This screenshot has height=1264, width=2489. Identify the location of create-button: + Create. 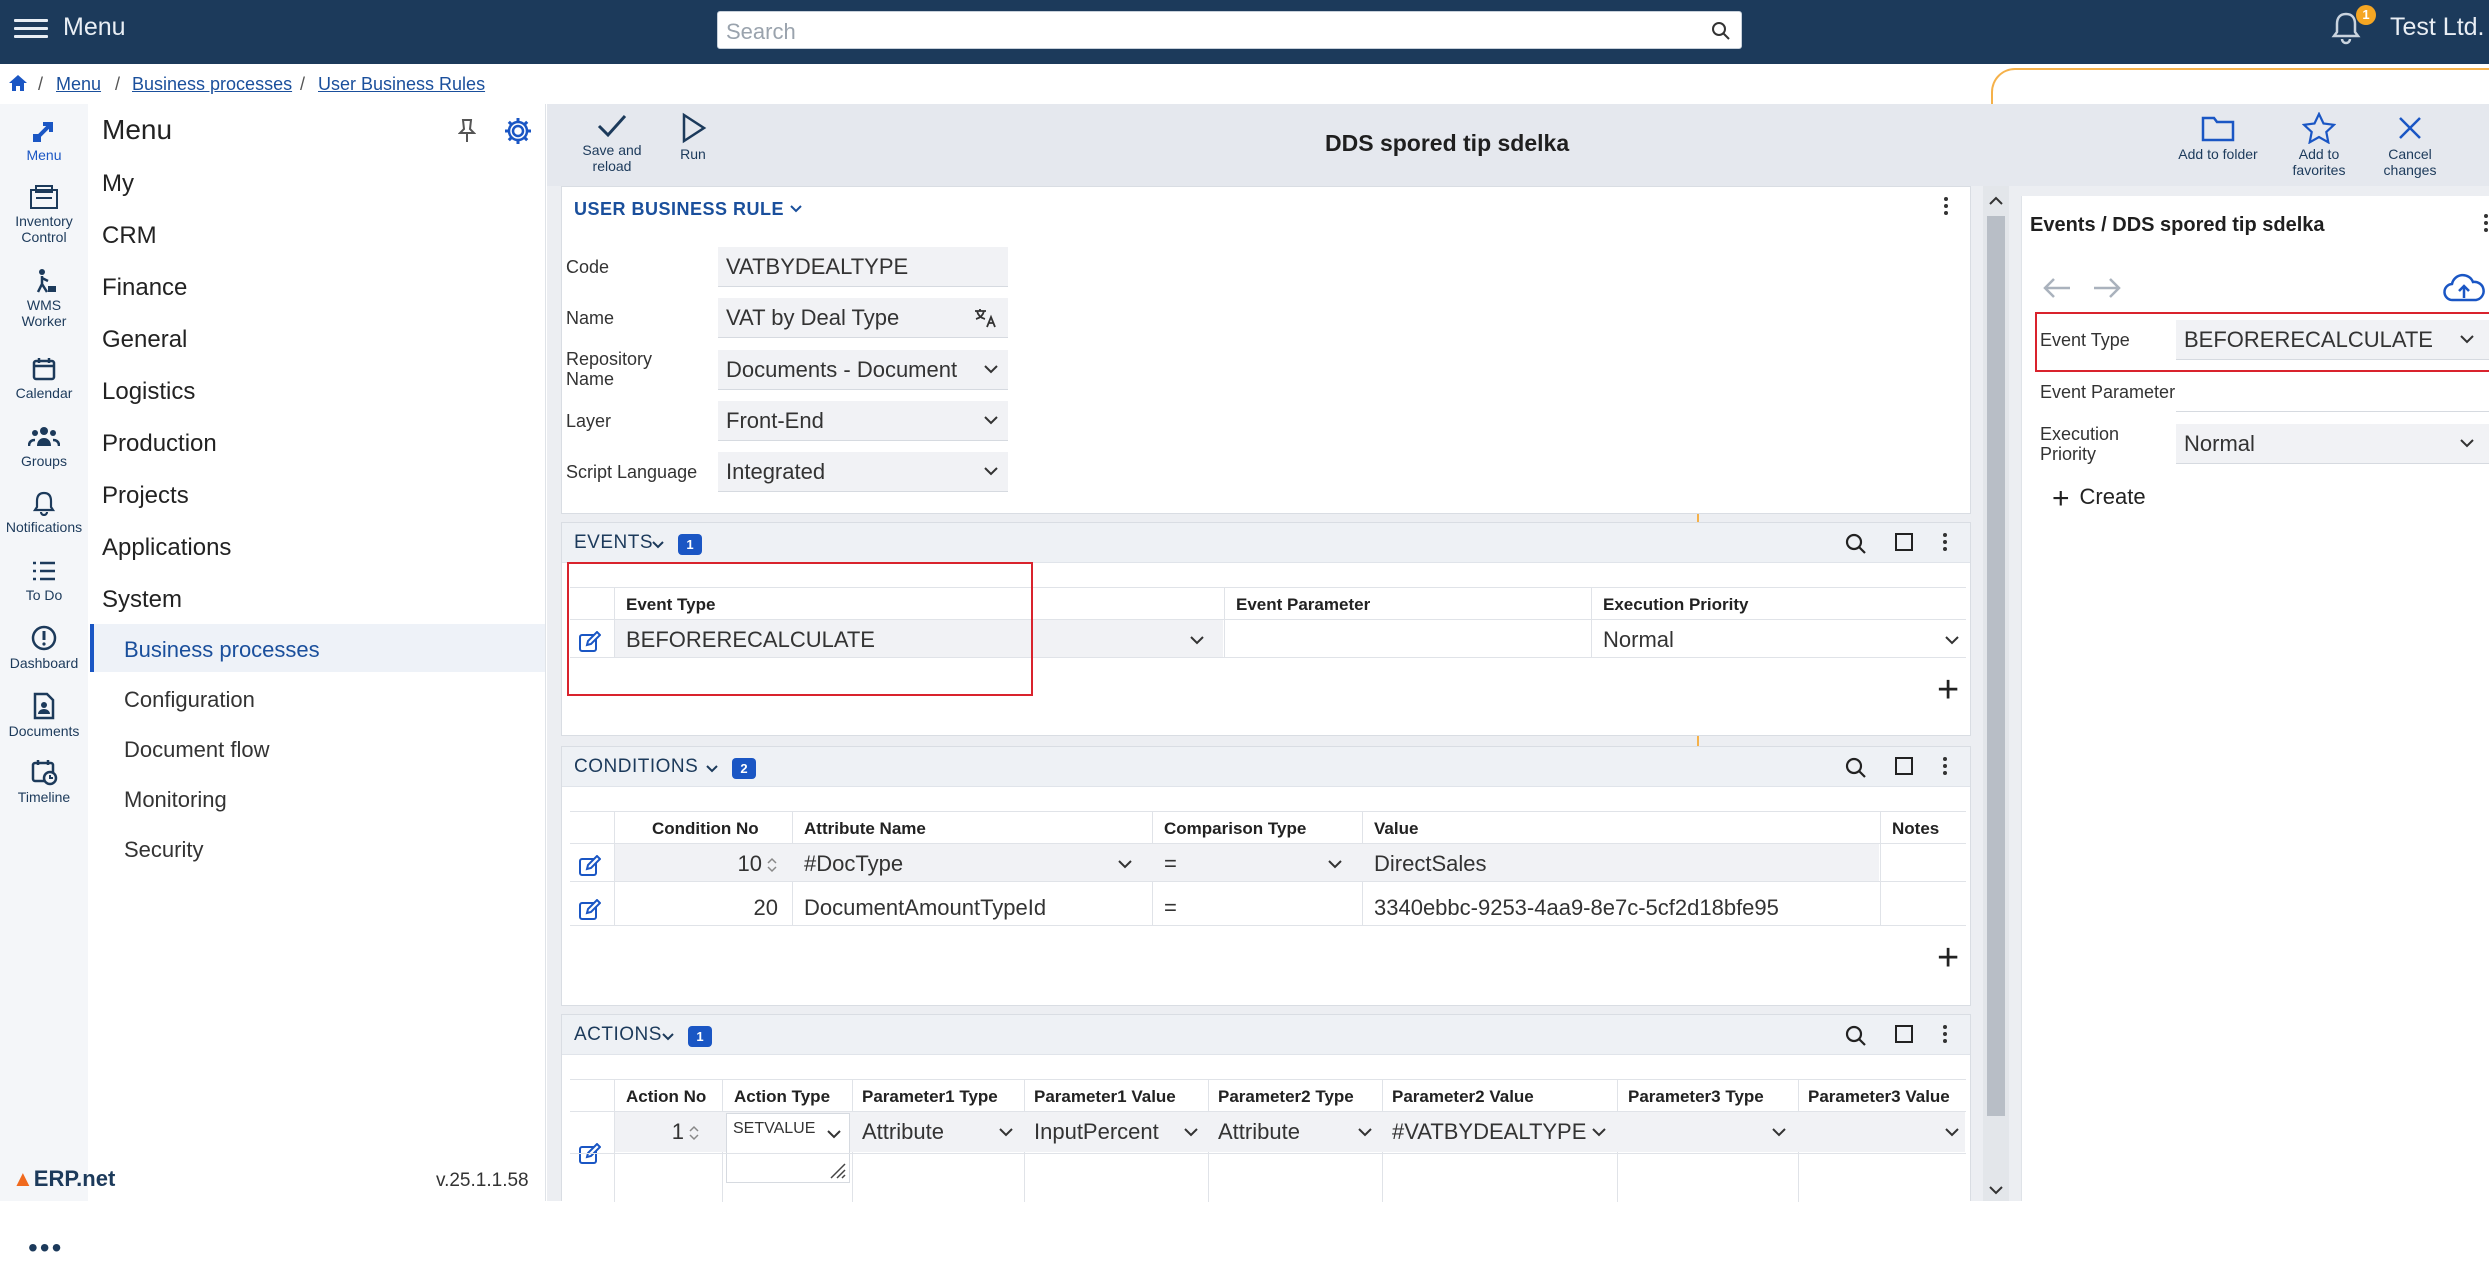
(2099, 499).